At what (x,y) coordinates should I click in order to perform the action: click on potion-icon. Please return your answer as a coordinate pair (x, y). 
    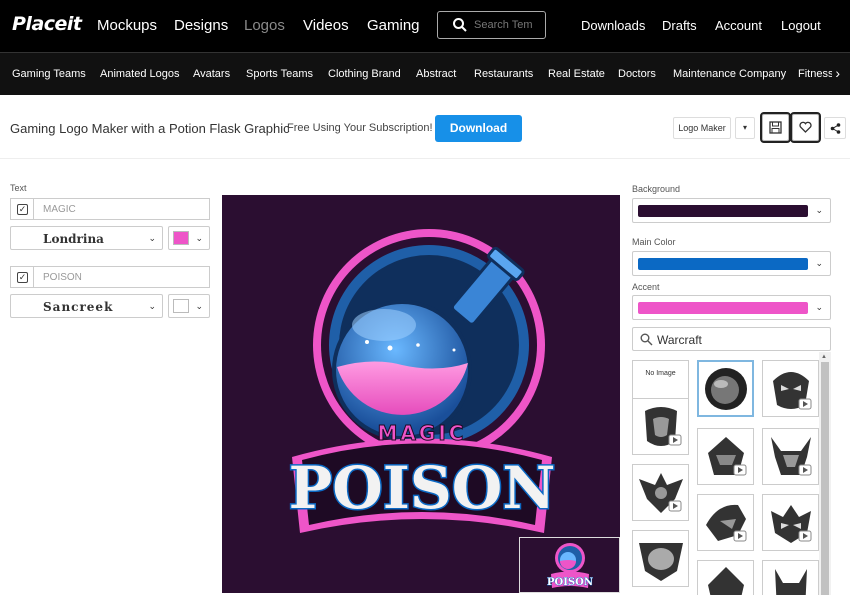
    Looking at the image, I should click on (726, 389).